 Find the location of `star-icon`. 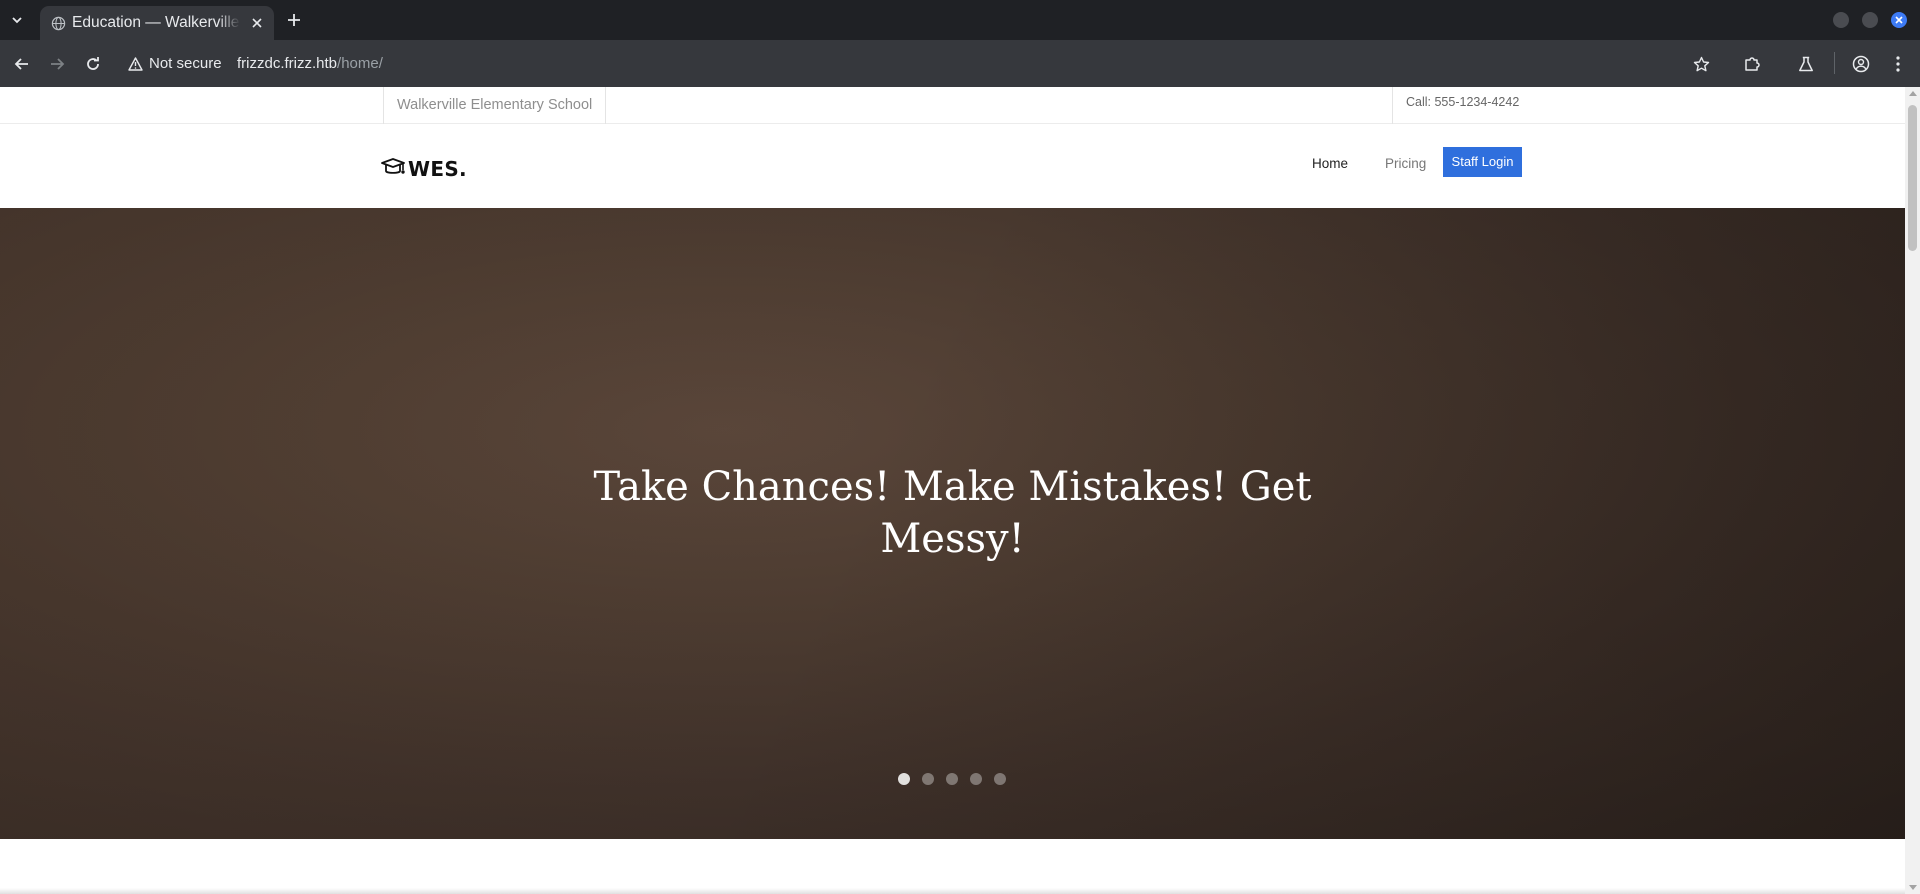

star-icon is located at coordinates (1701, 63).